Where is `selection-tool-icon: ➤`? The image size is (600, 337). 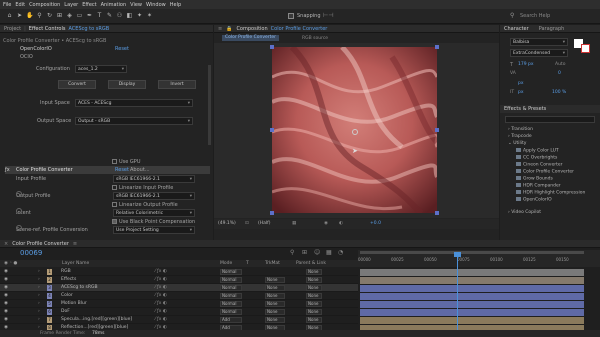 selection-tool-icon: ➤ is located at coordinates (19, 16).